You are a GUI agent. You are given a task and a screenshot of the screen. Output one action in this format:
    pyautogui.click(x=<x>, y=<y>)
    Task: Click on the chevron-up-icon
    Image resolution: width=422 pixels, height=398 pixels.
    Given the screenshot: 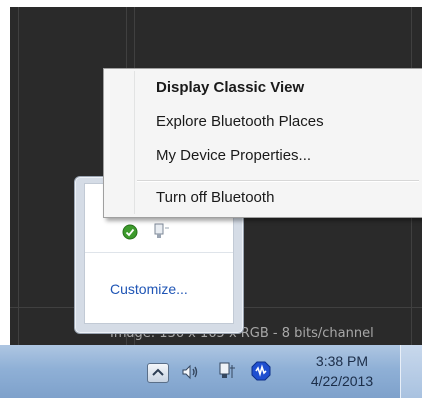 What is the action you would take?
    pyautogui.click(x=158, y=372)
    